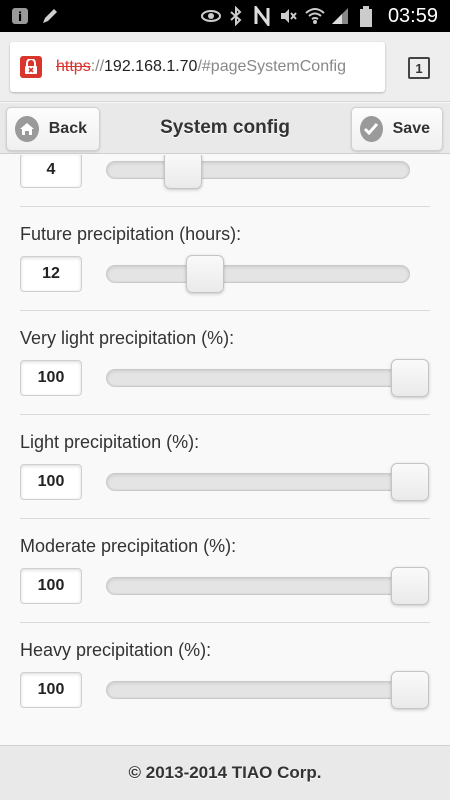  Describe the element at coordinates (31, 67) in the screenshot. I see `lock-warning-icon` at that location.